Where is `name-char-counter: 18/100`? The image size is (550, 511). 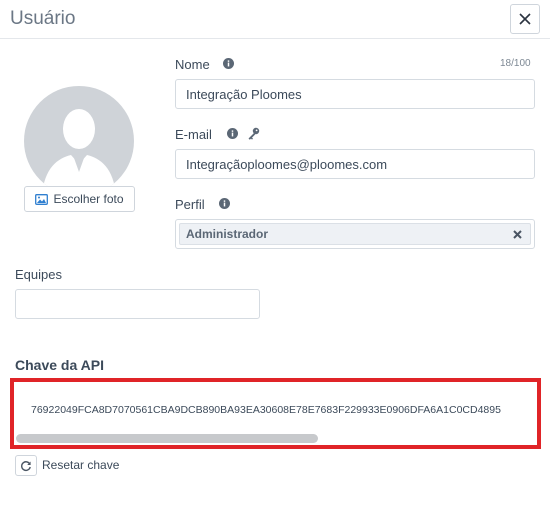
name-char-counter: 18/100 is located at coordinates (515, 63).